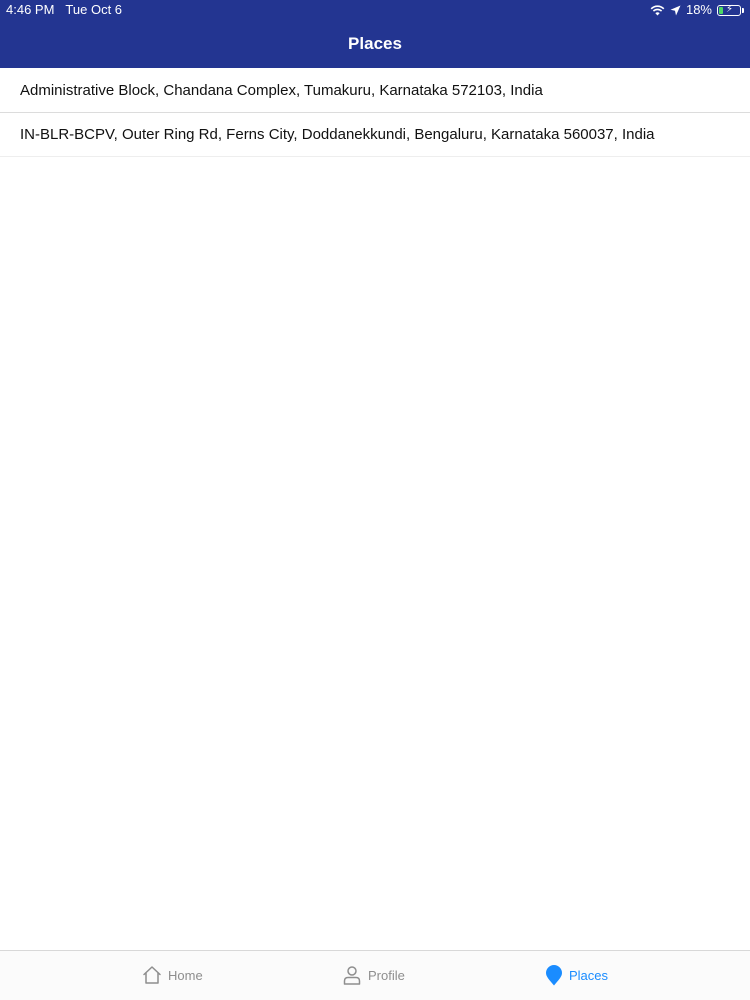 The height and width of the screenshot is (1000, 750). I want to click on tab-bar: Home Profile Places, so click(375, 975).